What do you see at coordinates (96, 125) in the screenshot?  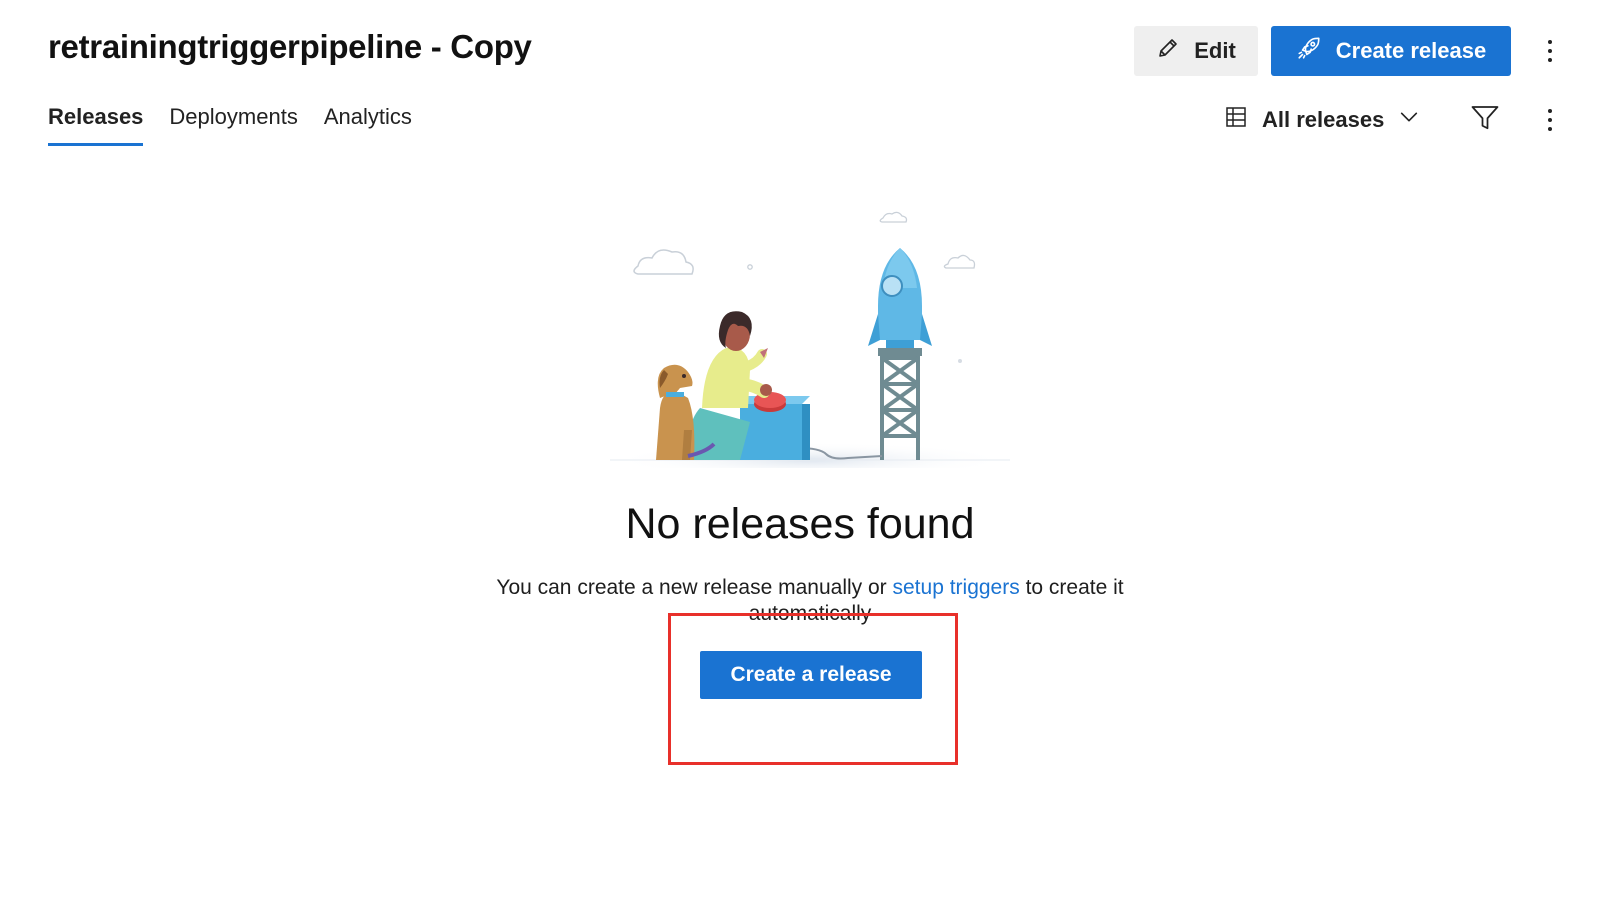 I see `tab-releases: Releases` at bounding box center [96, 125].